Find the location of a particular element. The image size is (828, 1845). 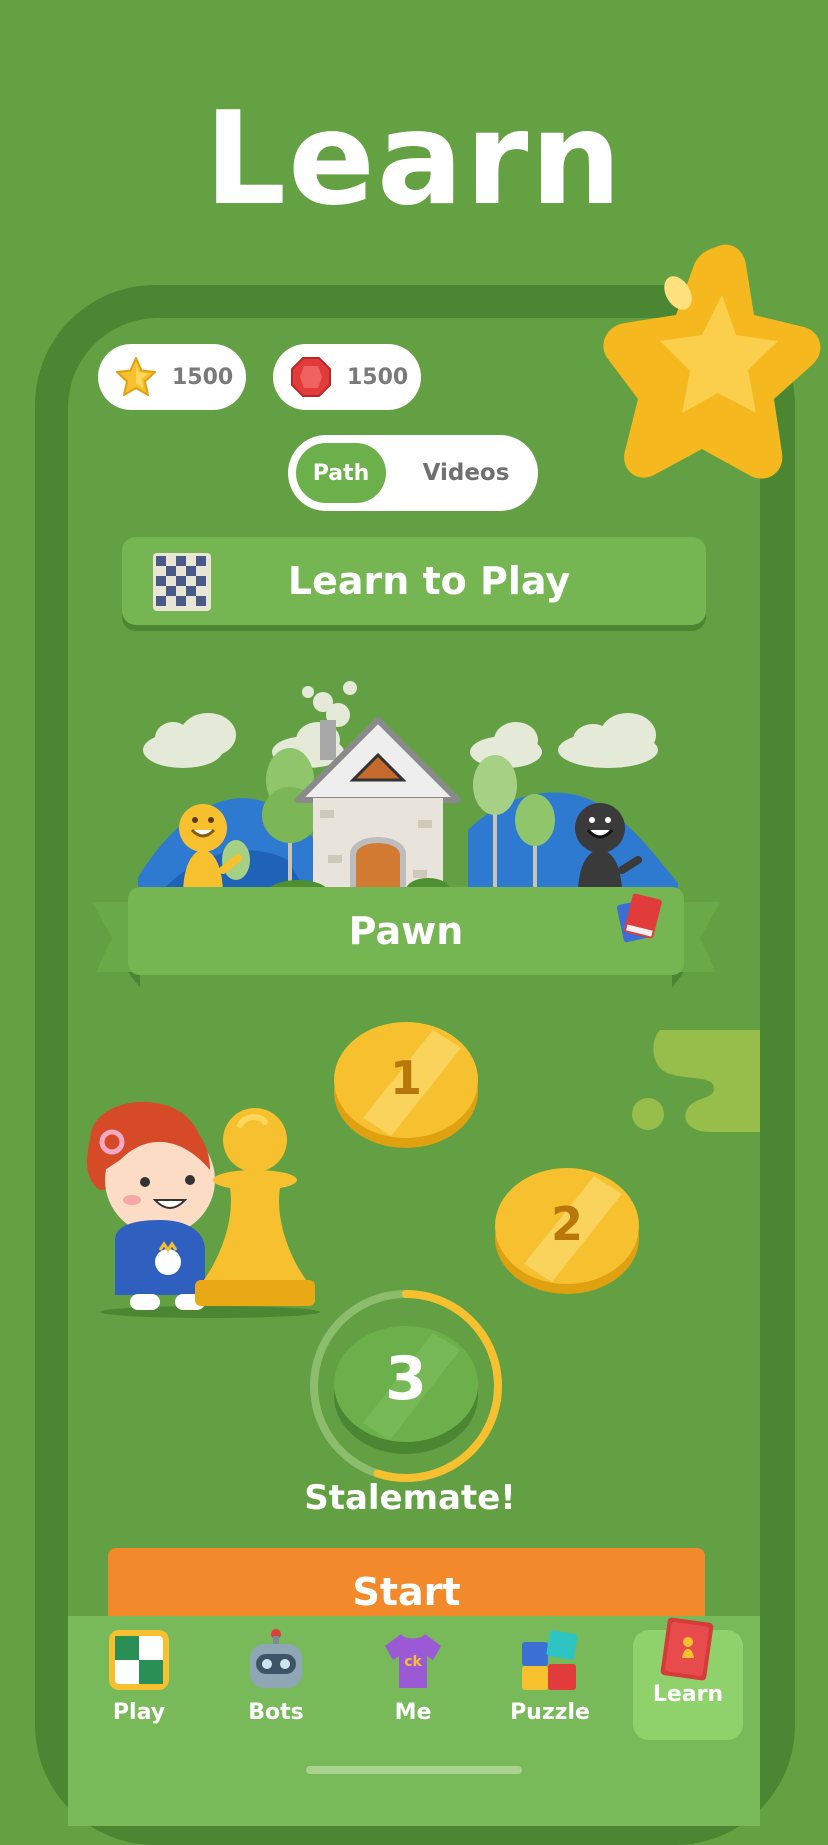

splash-decoration is located at coordinates (696, 1081).